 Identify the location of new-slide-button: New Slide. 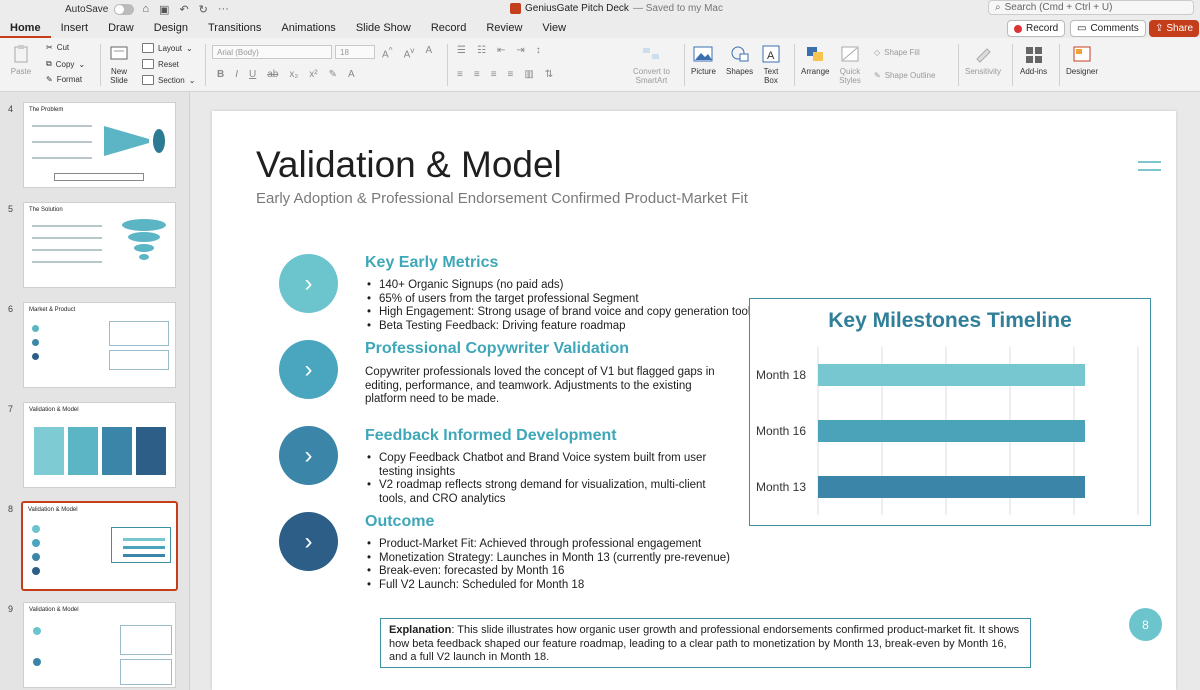
(119, 64).